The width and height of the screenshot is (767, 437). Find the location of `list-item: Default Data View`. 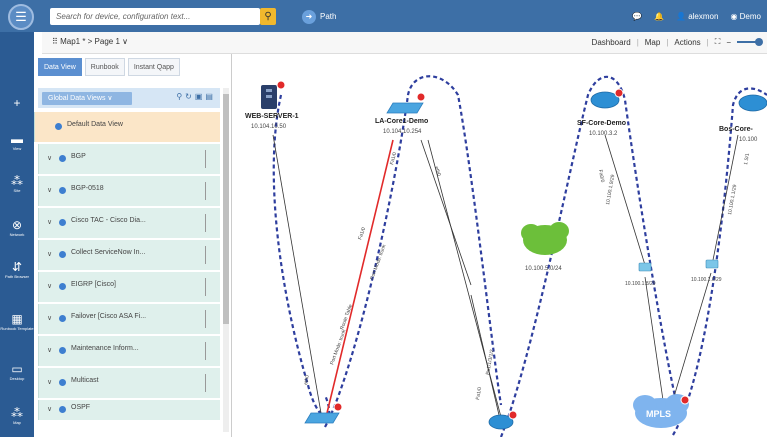

list-item: Default Data View is located at coordinates (127, 127).